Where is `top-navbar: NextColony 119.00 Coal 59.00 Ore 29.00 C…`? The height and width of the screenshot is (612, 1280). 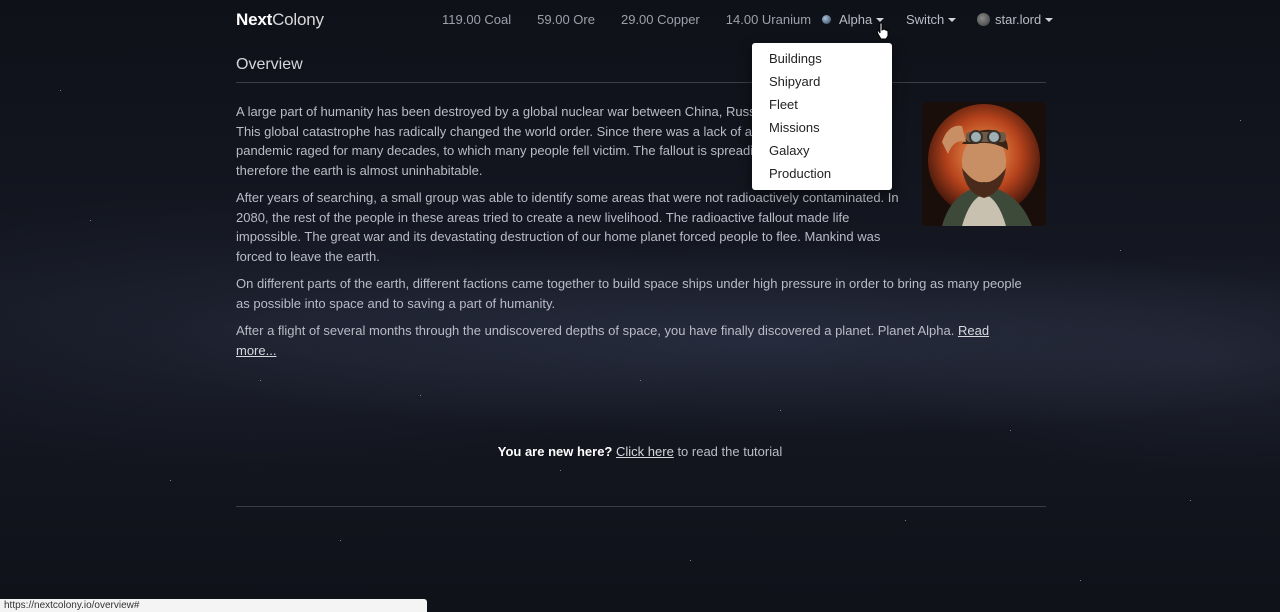
top-navbar: NextColony 119.00 Coal 59.00 Ore 29.00 C… is located at coordinates (645, 20).